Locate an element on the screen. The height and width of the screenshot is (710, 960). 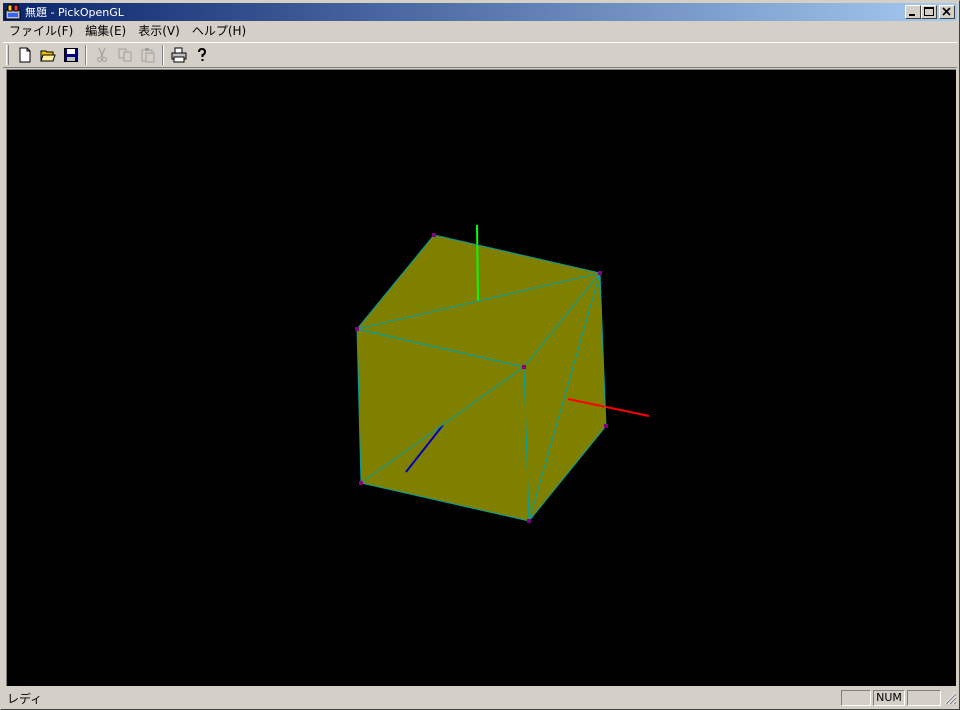
window-title: 無題 - PickOpenGL is located at coordinates (74, 12).